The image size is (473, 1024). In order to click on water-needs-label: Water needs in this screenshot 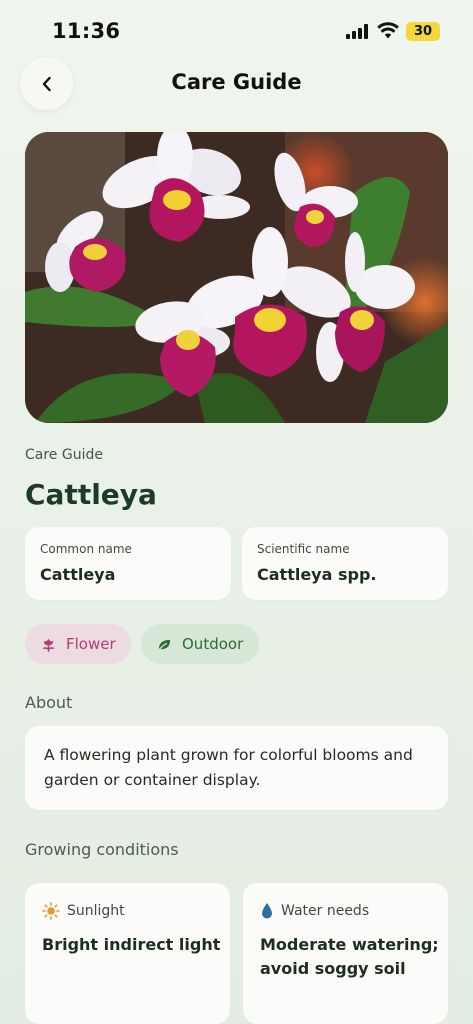, I will do `click(325, 911)`.